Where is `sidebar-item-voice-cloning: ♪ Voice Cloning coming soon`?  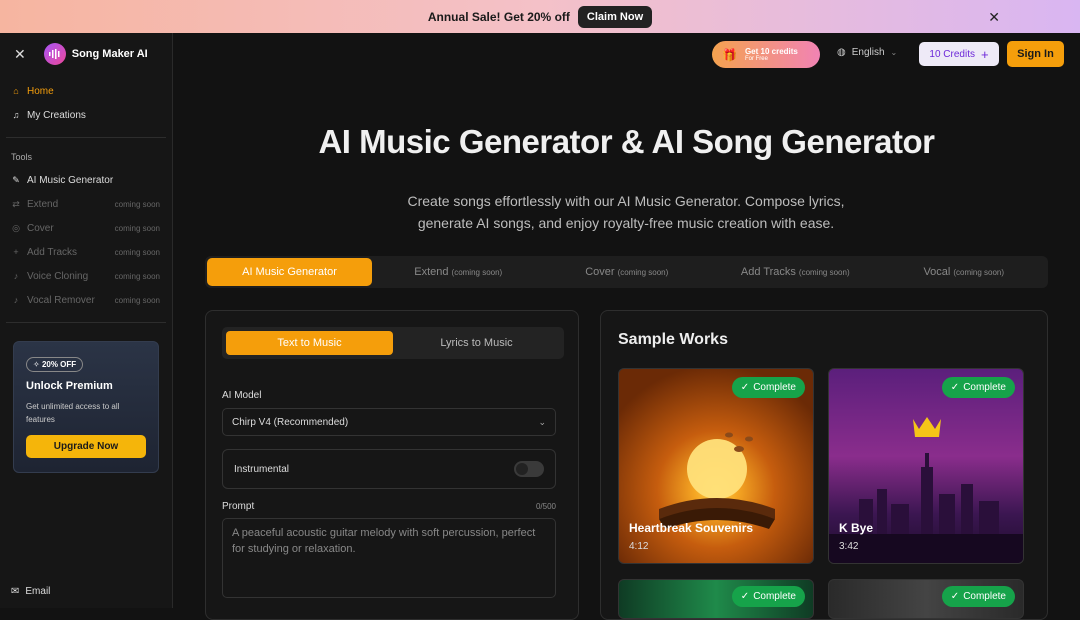 sidebar-item-voice-cloning: ♪ Voice Cloning coming soon is located at coordinates (86, 276).